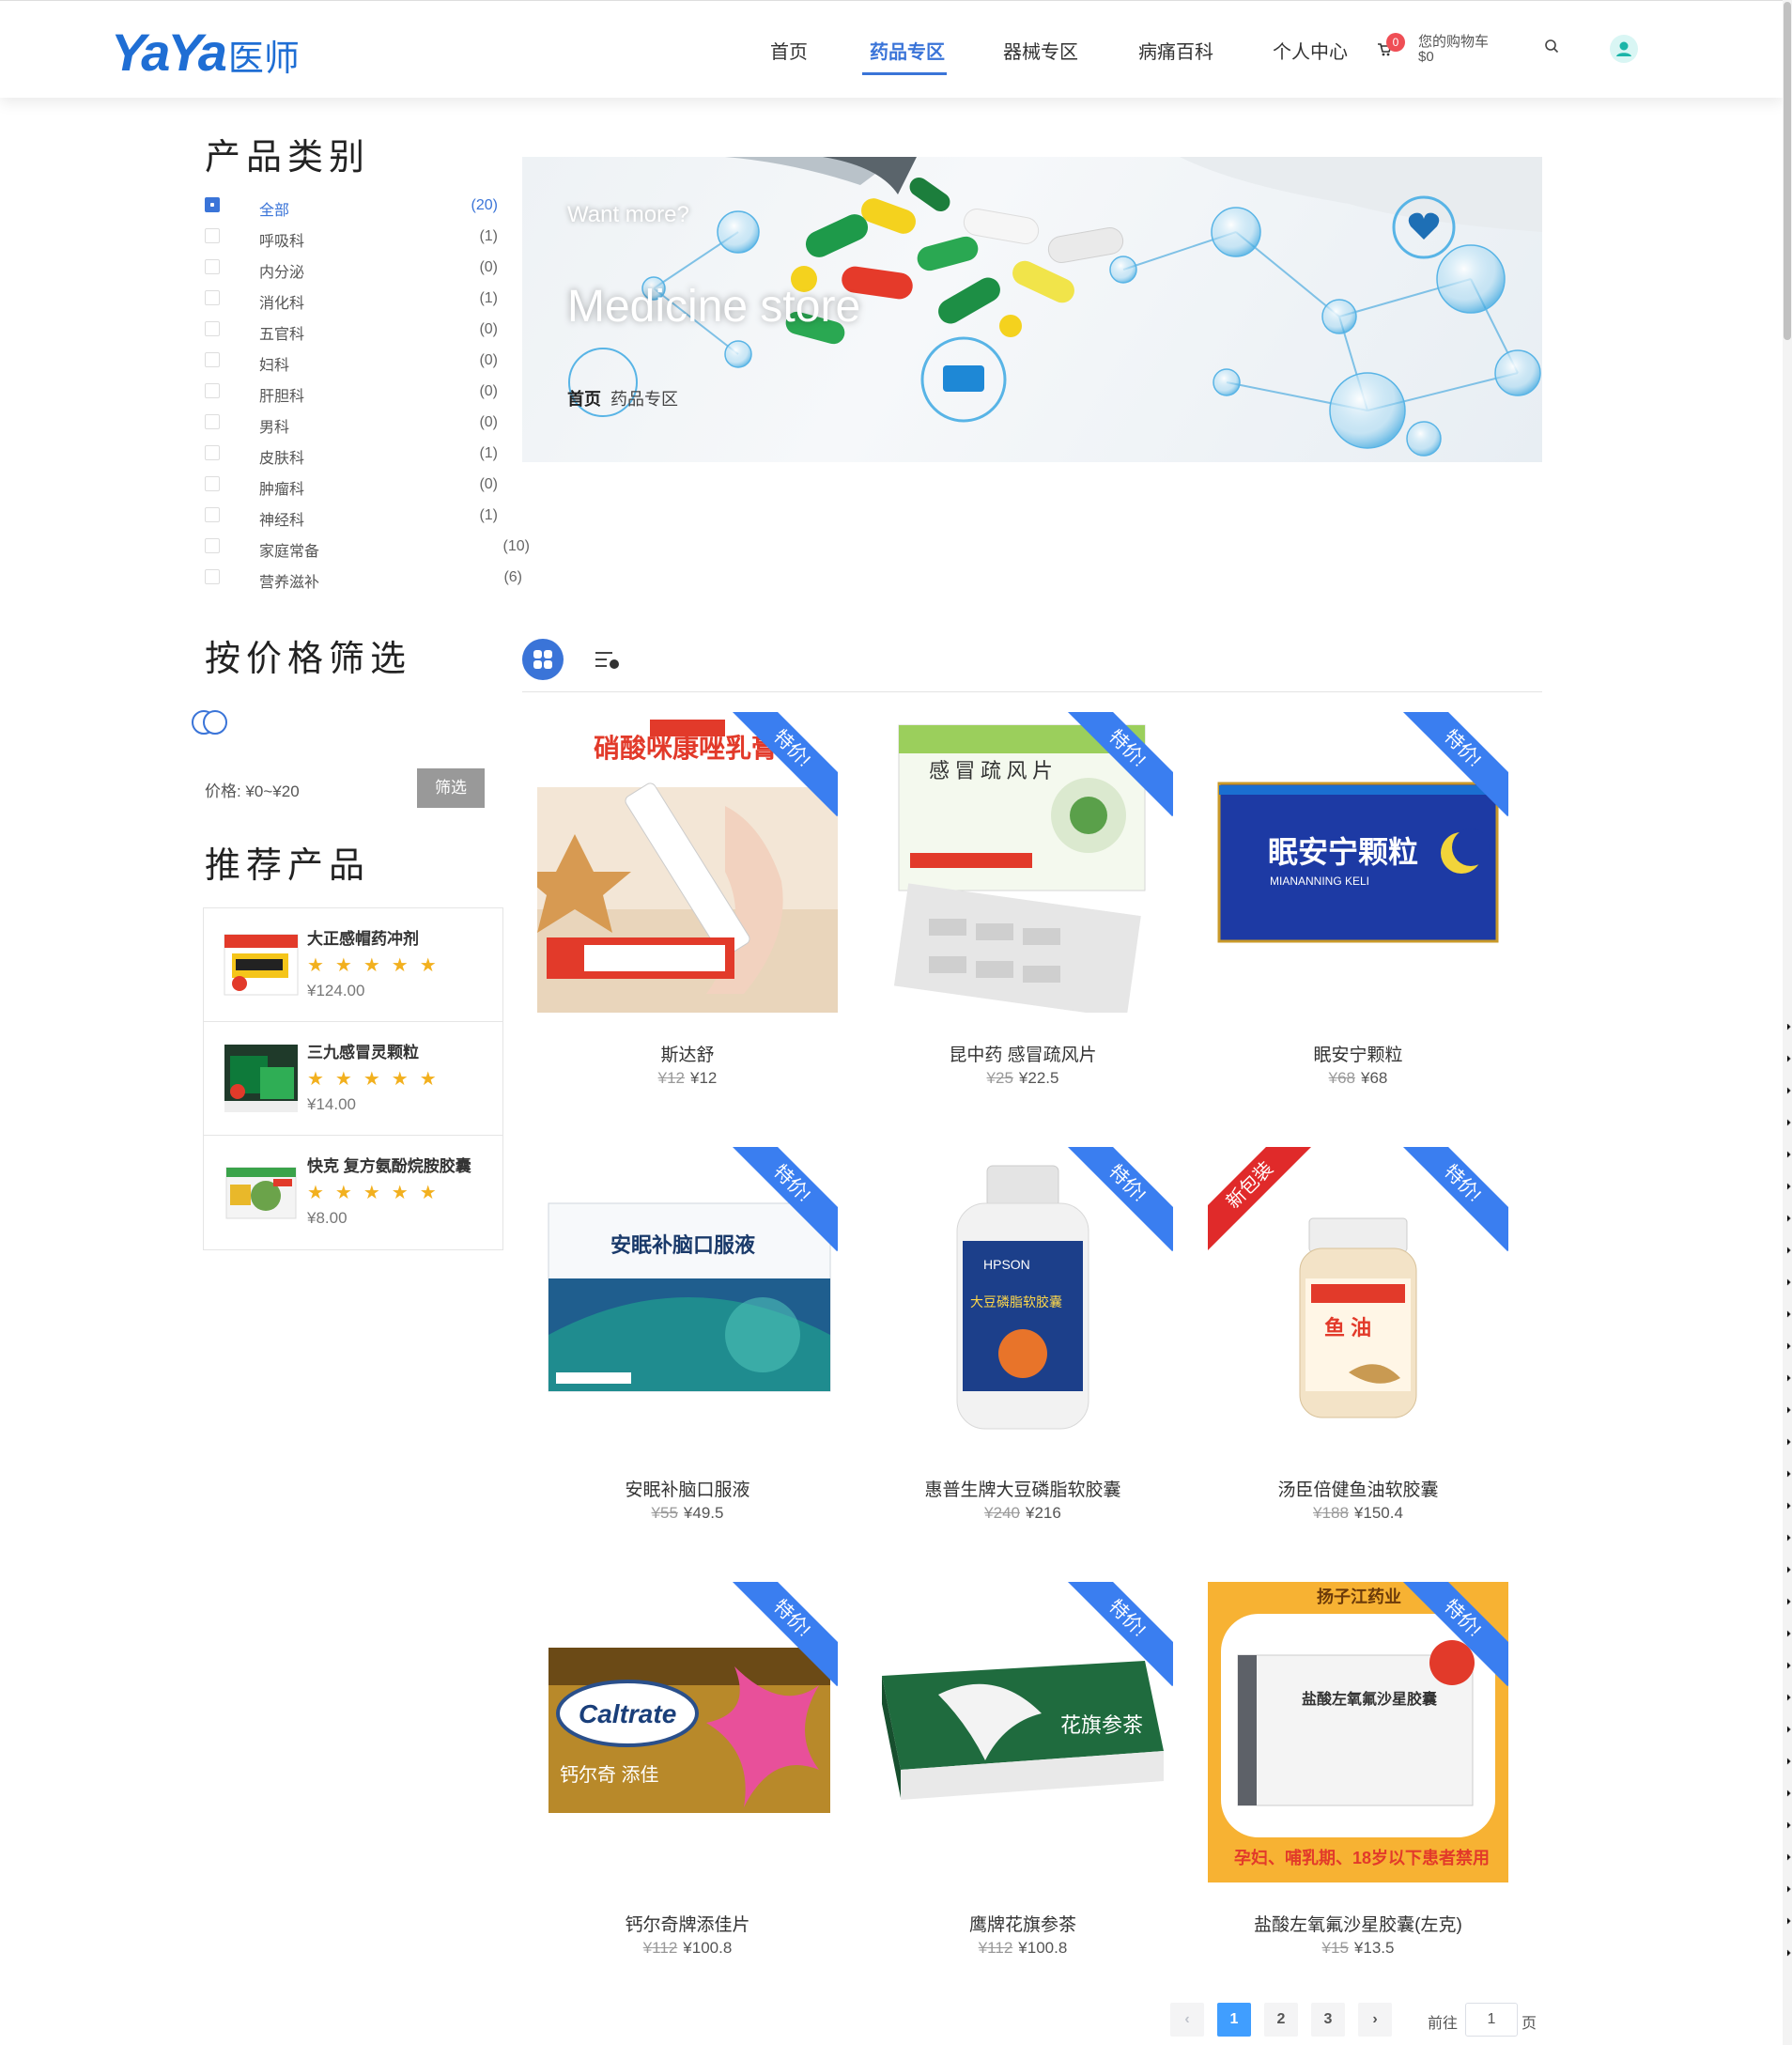 This screenshot has height=2045, width=1792. Describe the element at coordinates (374, 302) in the screenshot. I see `category-item: 消化科 (1)` at that location.